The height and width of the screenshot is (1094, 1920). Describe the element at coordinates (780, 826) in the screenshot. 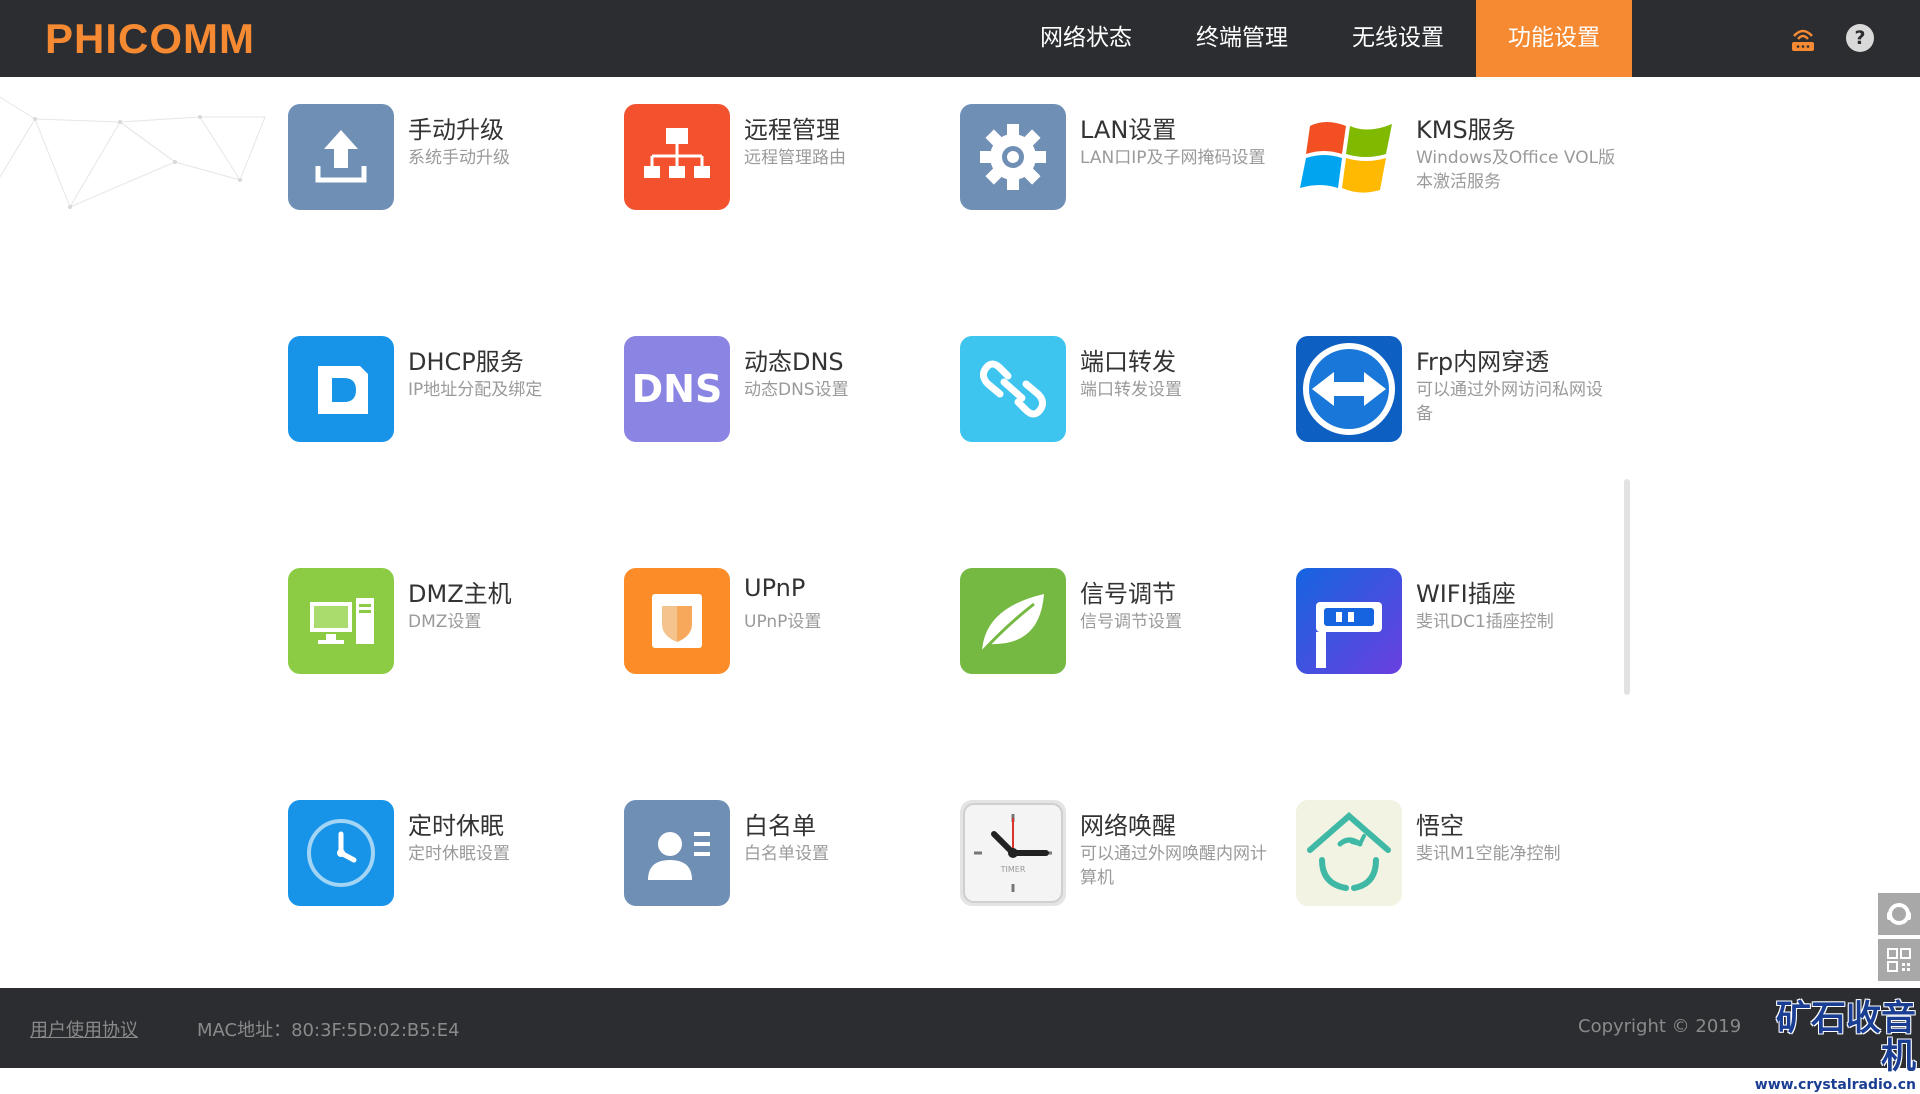

I see `tile-title: 白名单` at that location.